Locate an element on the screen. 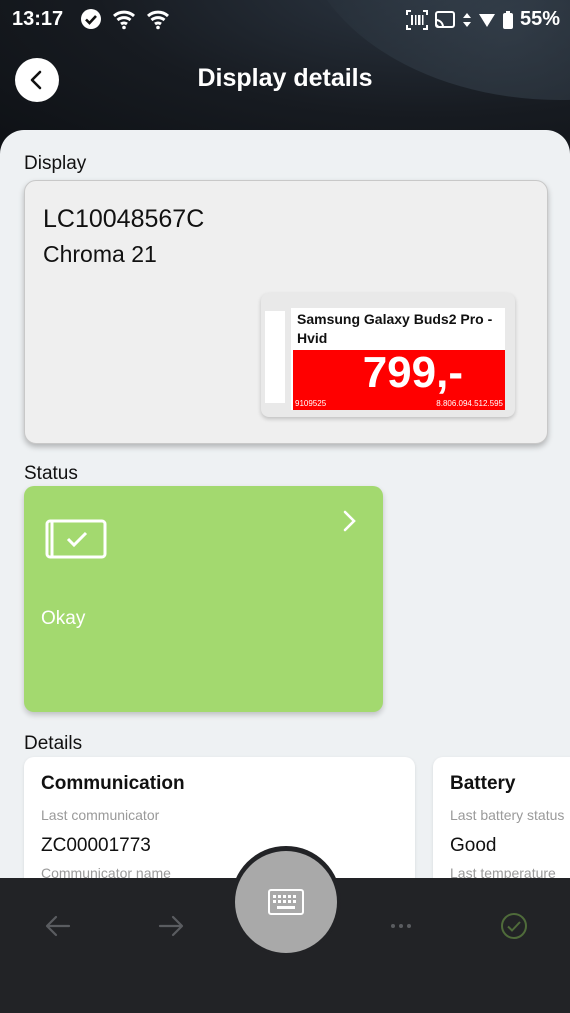 The width and height of the screenshot is (570, 1013). display-section-label: Display is located at coordinates (55, 163).